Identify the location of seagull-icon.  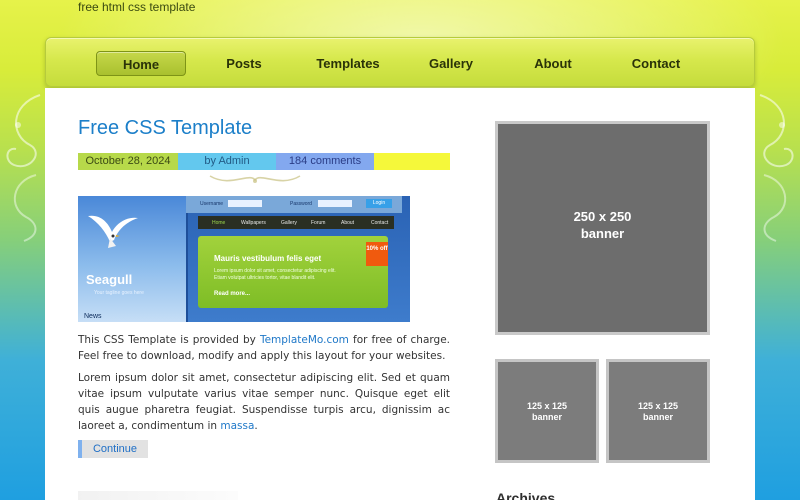
(113, 231).